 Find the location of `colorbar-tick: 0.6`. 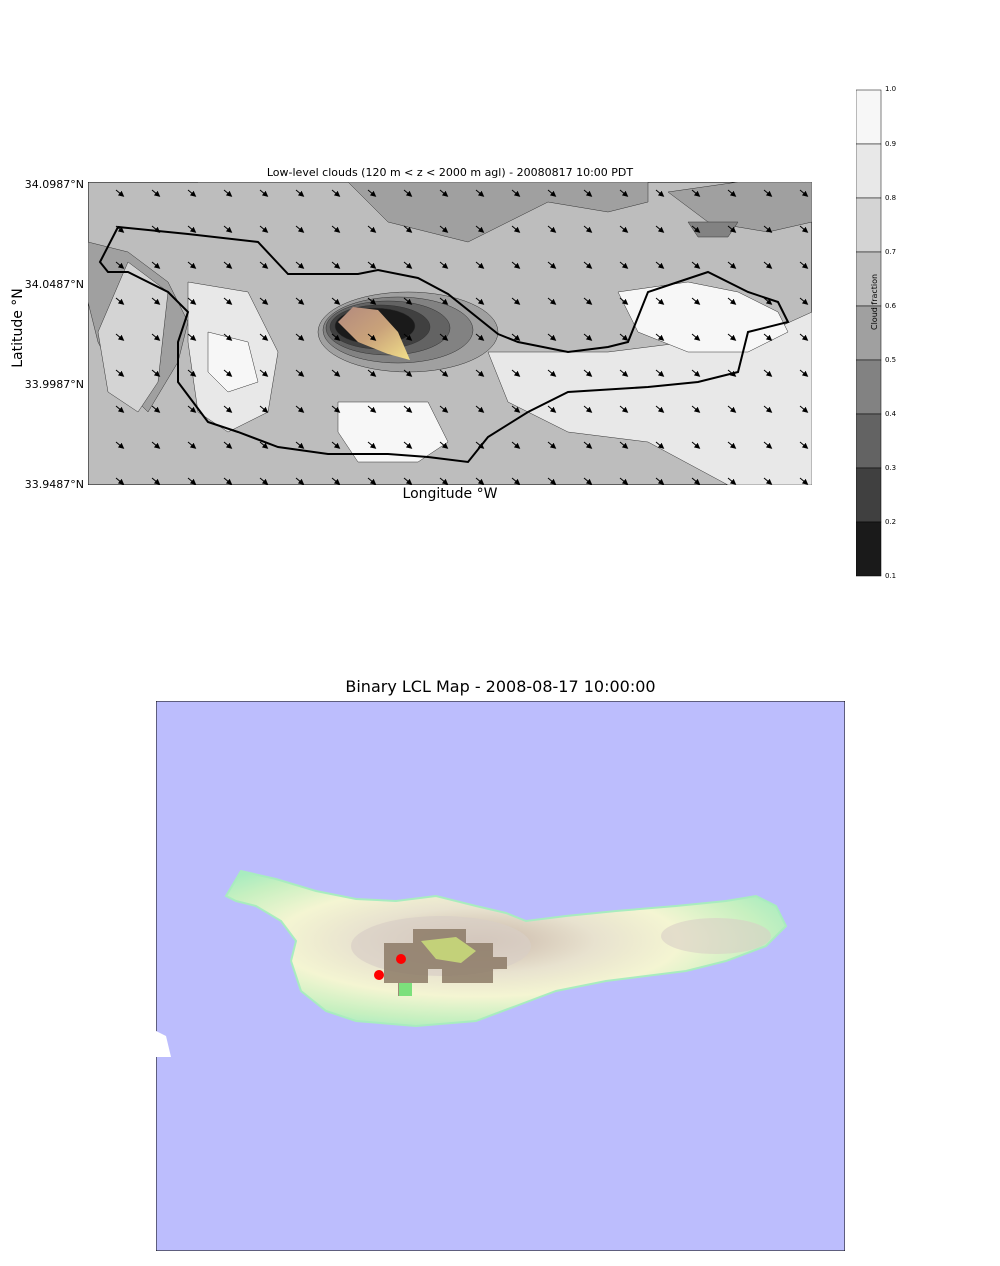

colorbar-tick: 0.6 is located at coordinates (891, 306).